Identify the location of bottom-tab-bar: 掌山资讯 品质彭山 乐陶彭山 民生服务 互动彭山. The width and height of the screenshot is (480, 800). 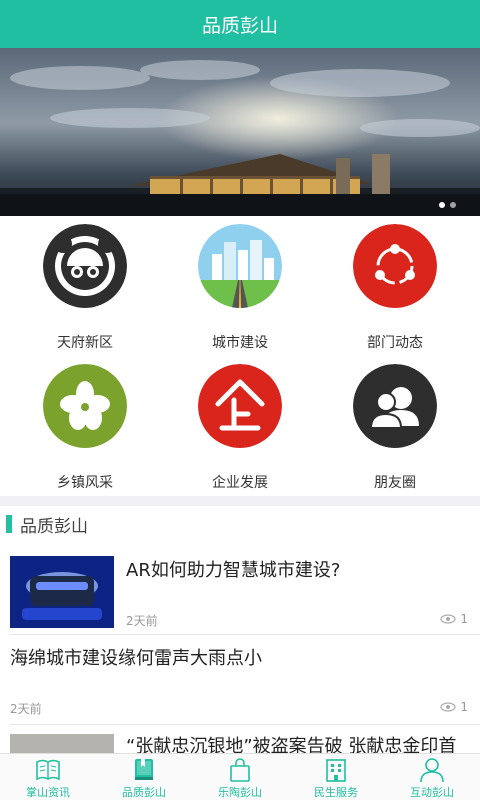
(240, 776).